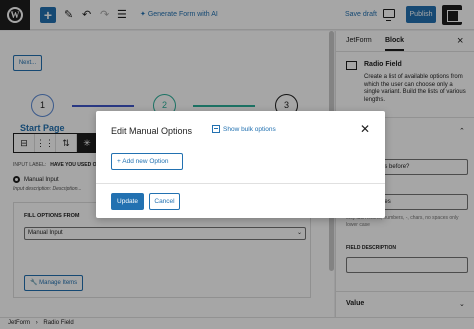 The image size is (474, 329). Describe the element at coordinates (216, 129) in the screenshot. I see `bulk-list-icon` at that location.